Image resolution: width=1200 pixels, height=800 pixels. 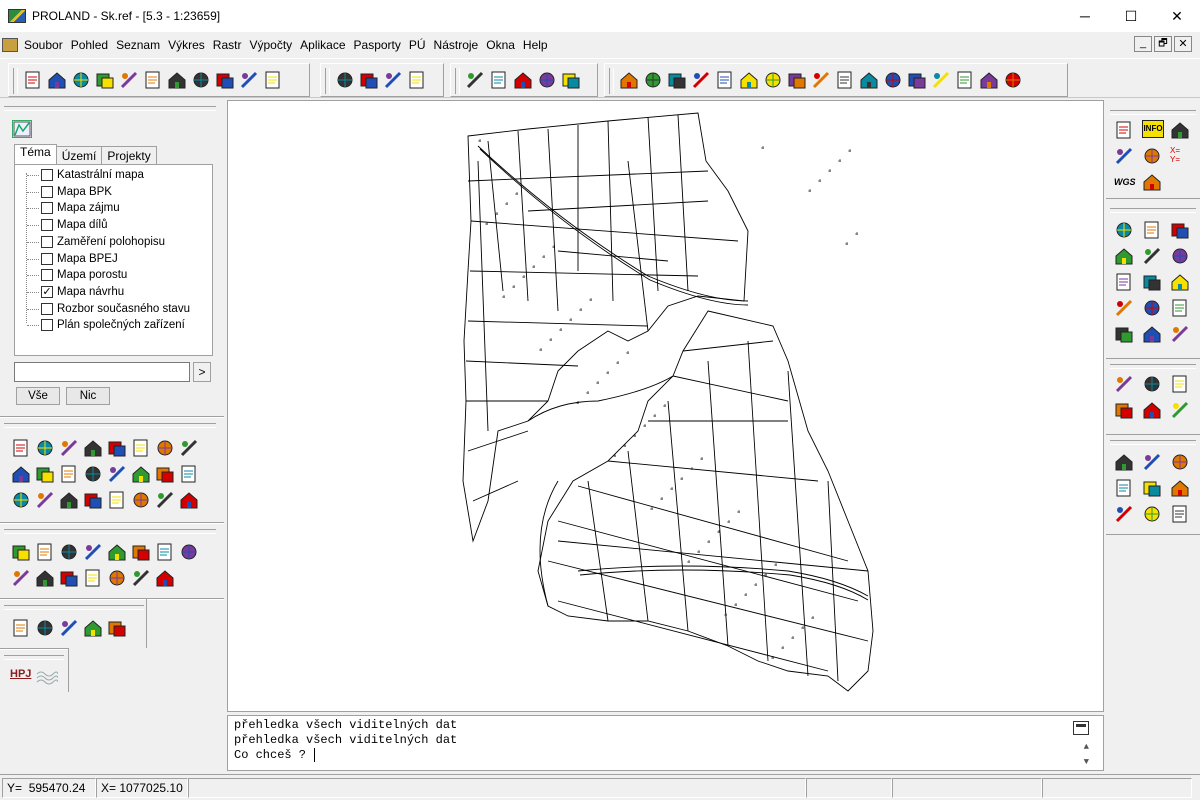 I want to click on water-icon, so click(x=47, y=677).